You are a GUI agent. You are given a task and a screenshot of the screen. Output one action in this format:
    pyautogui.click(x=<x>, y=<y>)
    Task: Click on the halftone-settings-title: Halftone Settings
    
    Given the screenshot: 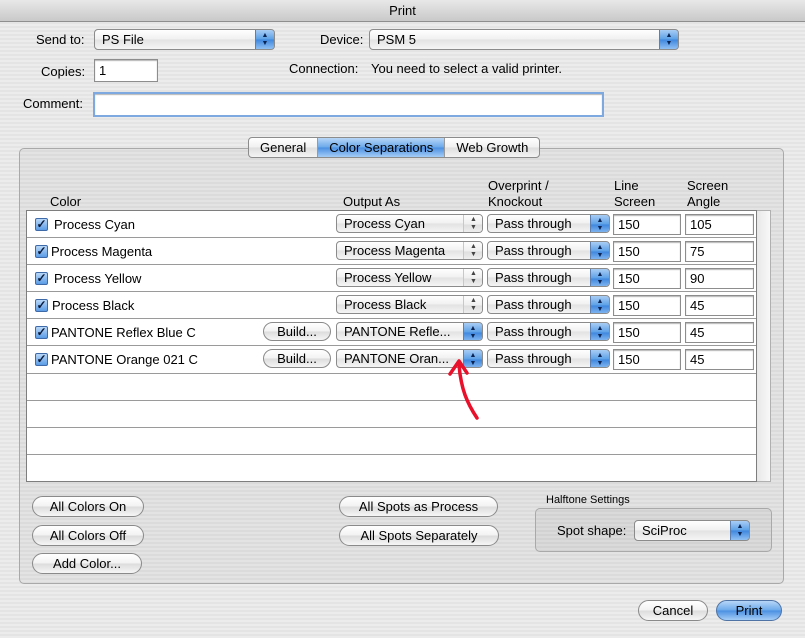 What is the action you would take?
    pyautogui.click(x=588, y=500)
    